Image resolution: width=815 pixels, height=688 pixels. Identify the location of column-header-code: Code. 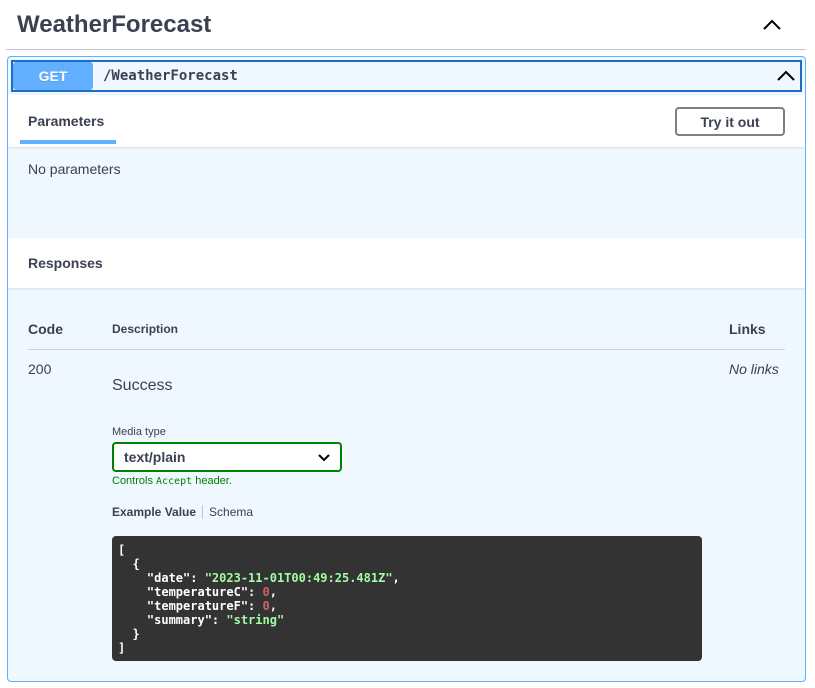
(45, 329).